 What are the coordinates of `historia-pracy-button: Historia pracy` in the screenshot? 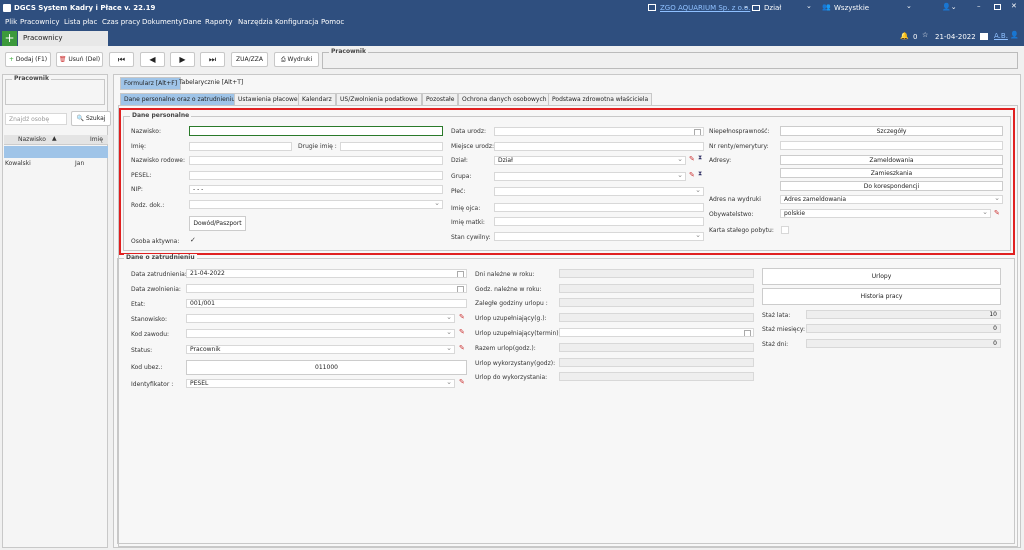 It's located at (881, 296).